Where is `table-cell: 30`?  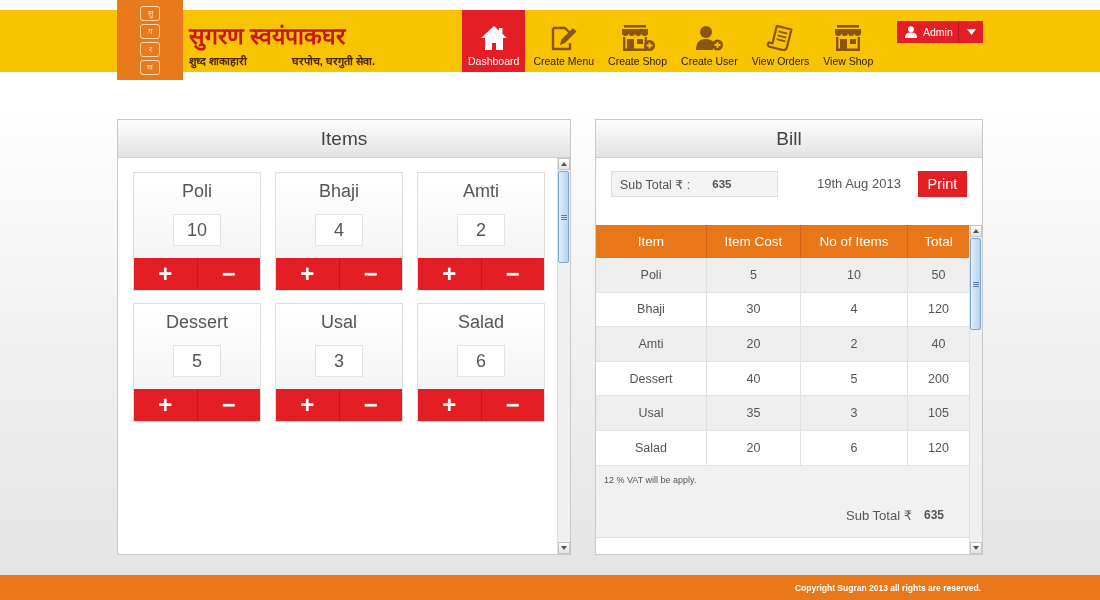 table-cell: 30 is located at coordinates (754, 309).